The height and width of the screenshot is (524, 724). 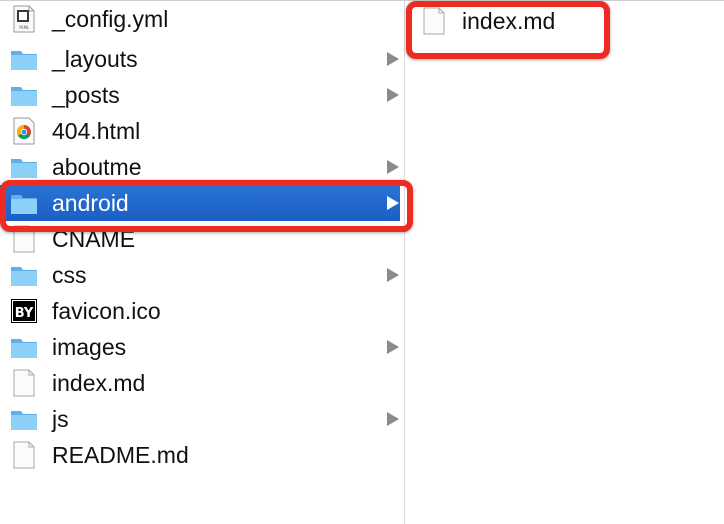 I want to click on file-item-label: 404.html, so click(x=96, y=131).